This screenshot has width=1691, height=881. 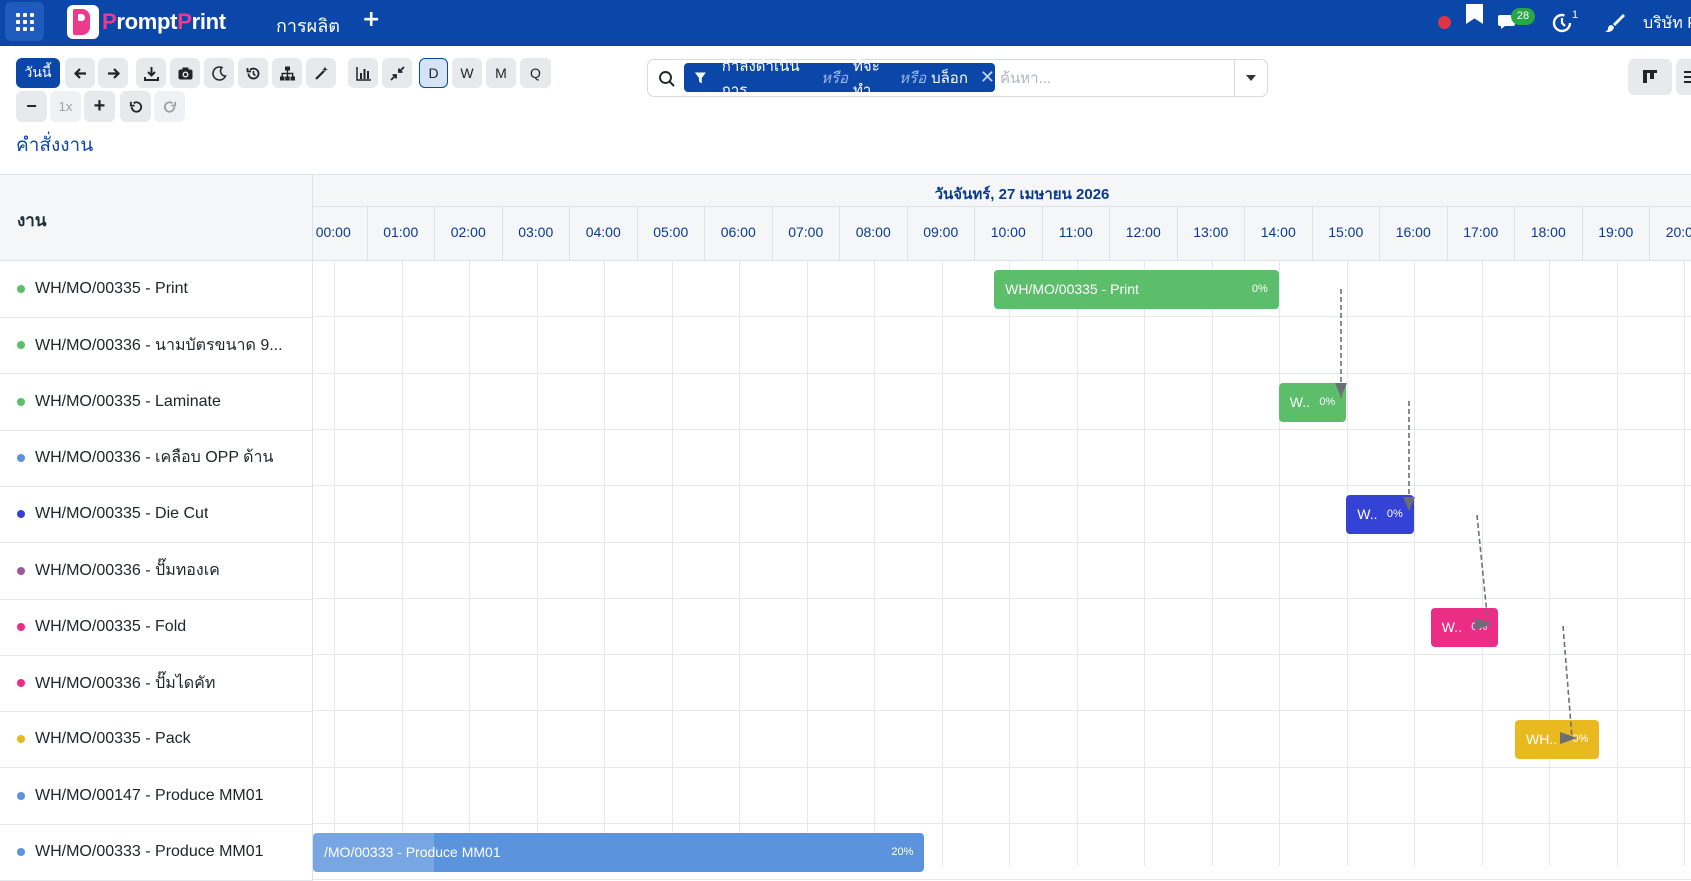 I want to click on screenshot-button, so click(x=185, y=73).